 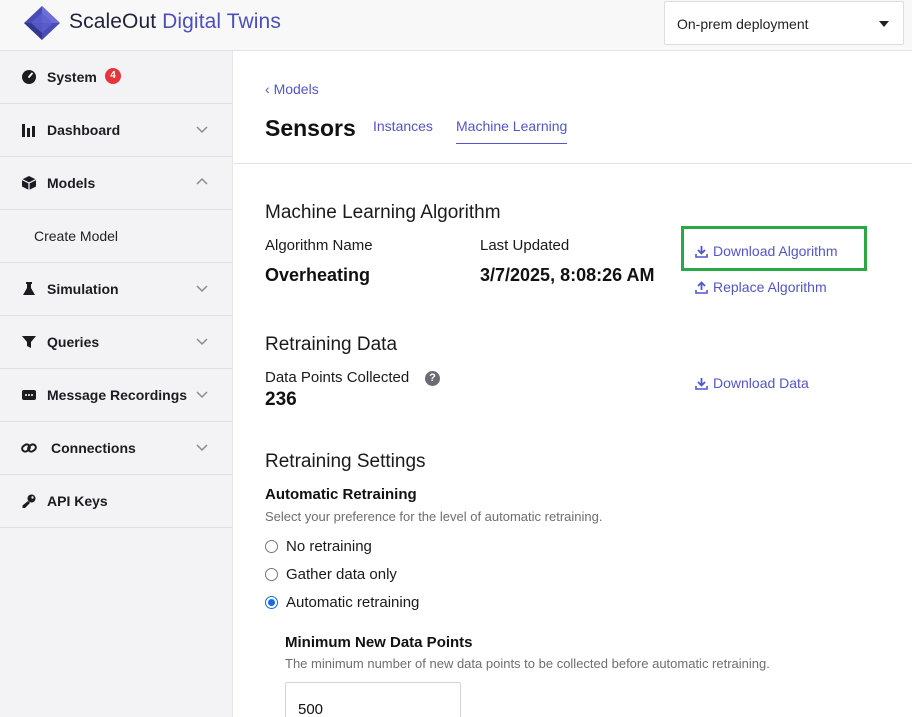 What do you see at coordinates (267, 89) in the screenshot?
I see `chevron-left-icon: ‹` at bounding box center [267, 89].